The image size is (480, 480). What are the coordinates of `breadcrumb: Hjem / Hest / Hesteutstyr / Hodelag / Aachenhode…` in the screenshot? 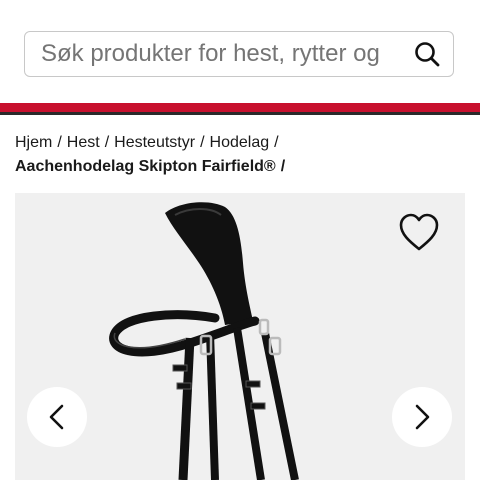 It's located at (240, 155).